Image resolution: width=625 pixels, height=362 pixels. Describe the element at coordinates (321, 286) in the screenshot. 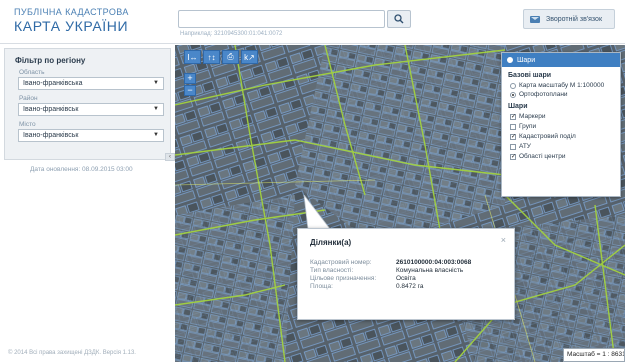

I see `popup-key: Площа:` at that location.